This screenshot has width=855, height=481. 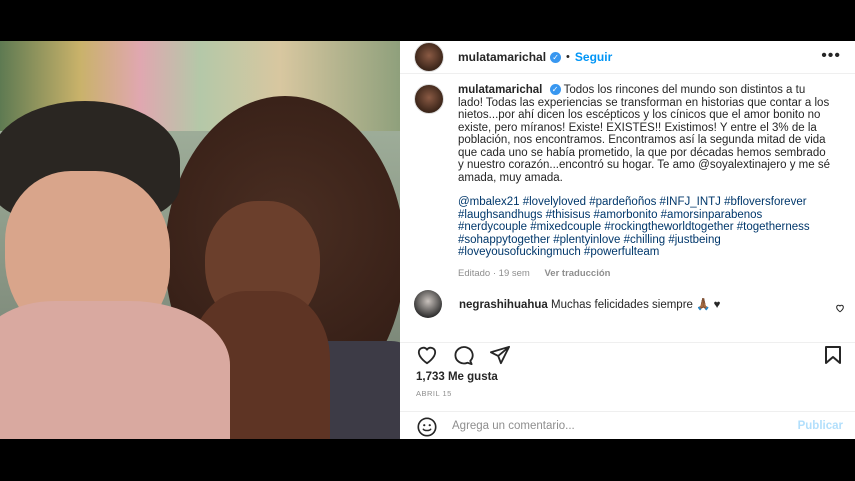 I want to click on likes-count: 1,733 Me gusta, so click(x=457, y=377).